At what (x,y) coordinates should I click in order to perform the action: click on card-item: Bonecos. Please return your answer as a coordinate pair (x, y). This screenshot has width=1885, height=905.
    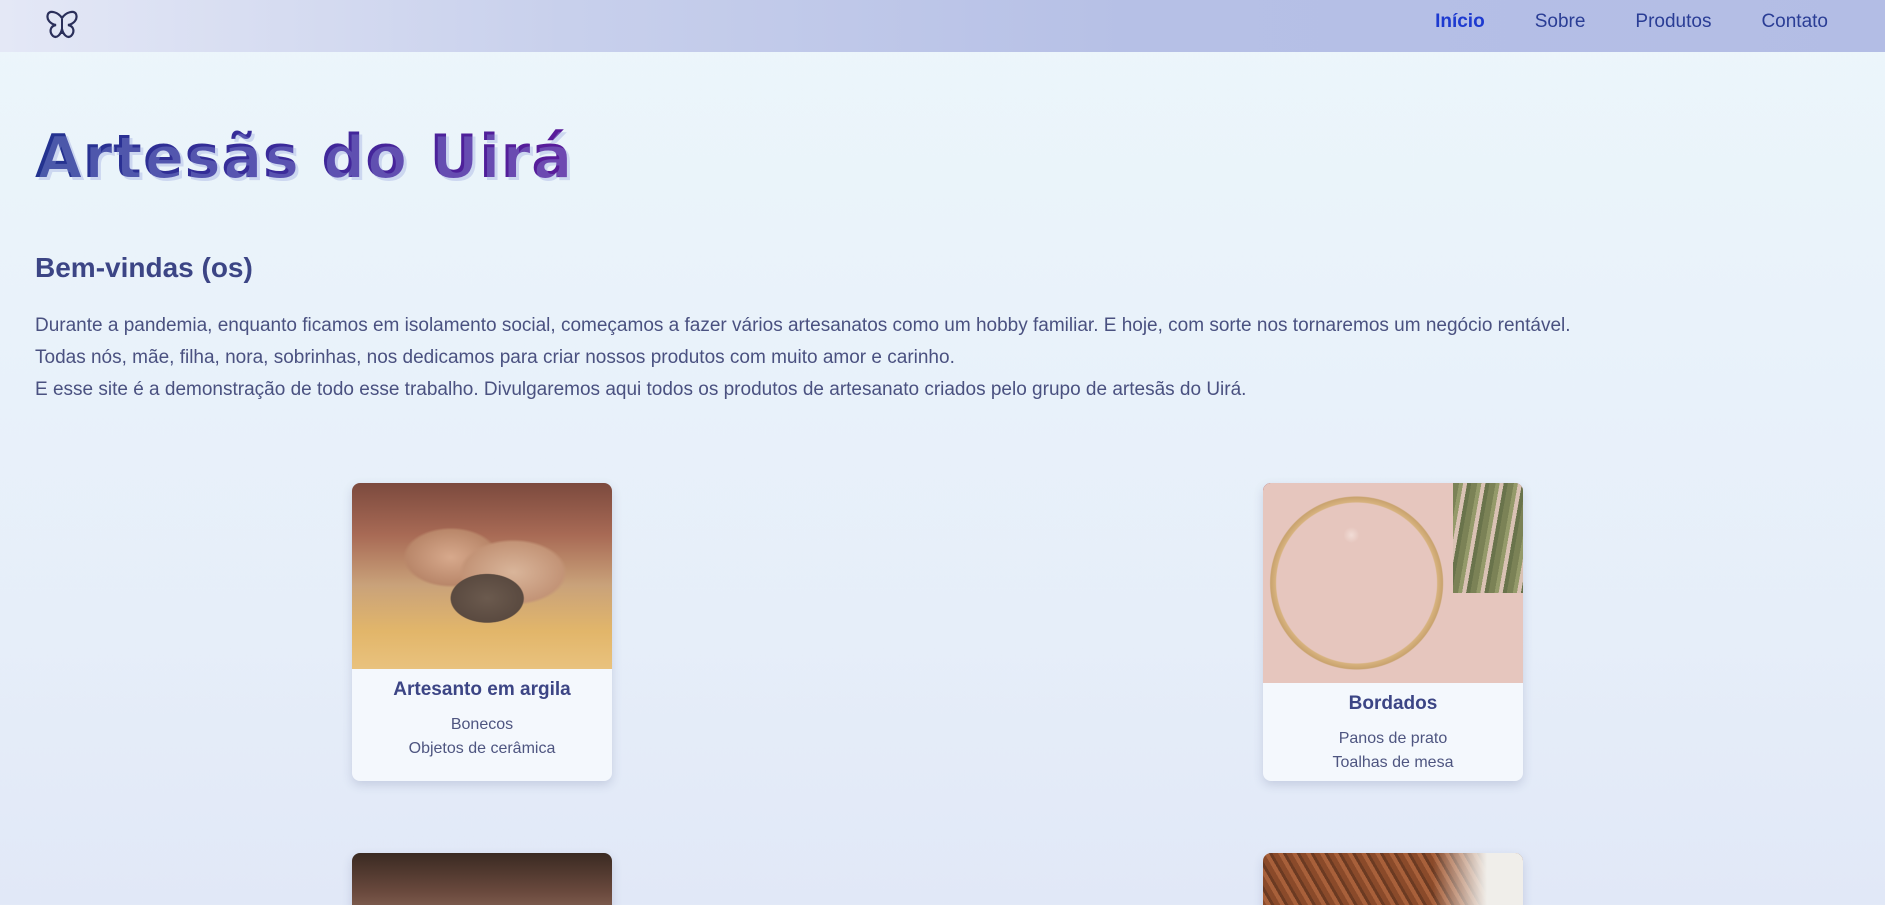
    Looking at the image, I should click on (482, 724).